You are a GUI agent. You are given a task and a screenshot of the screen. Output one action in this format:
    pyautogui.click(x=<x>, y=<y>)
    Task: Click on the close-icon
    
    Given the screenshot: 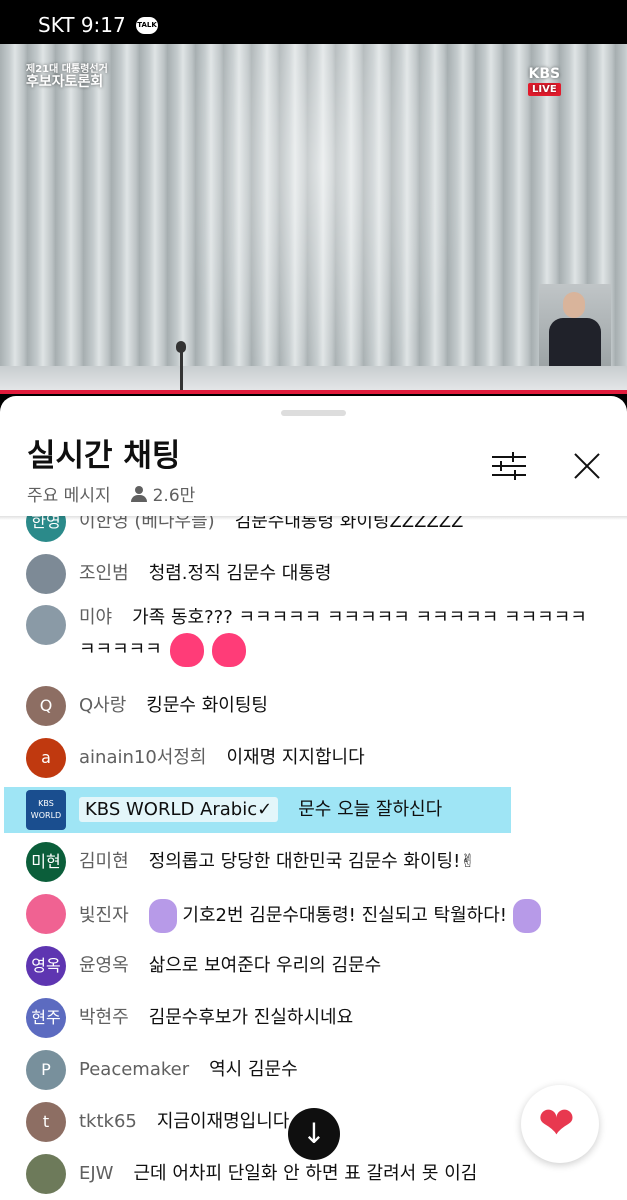 What is the action you would take?
    pyautogui.click(x=587, y=466)
    